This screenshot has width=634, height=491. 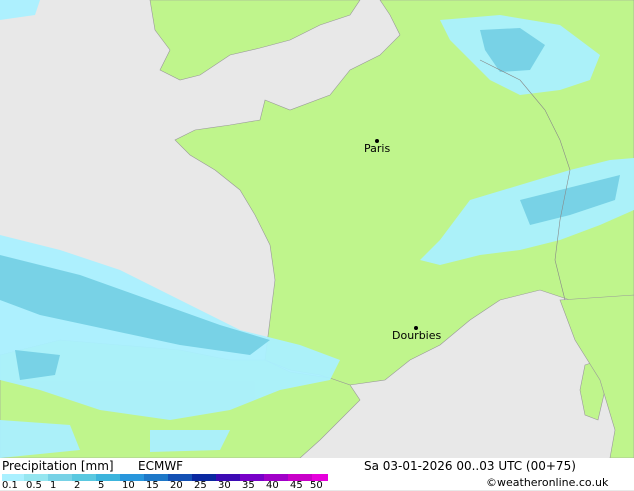 What do you see at coordinates (272, 485) in the screenshot?
I see `legend-tick: 40` at bounding box center [272, 485].